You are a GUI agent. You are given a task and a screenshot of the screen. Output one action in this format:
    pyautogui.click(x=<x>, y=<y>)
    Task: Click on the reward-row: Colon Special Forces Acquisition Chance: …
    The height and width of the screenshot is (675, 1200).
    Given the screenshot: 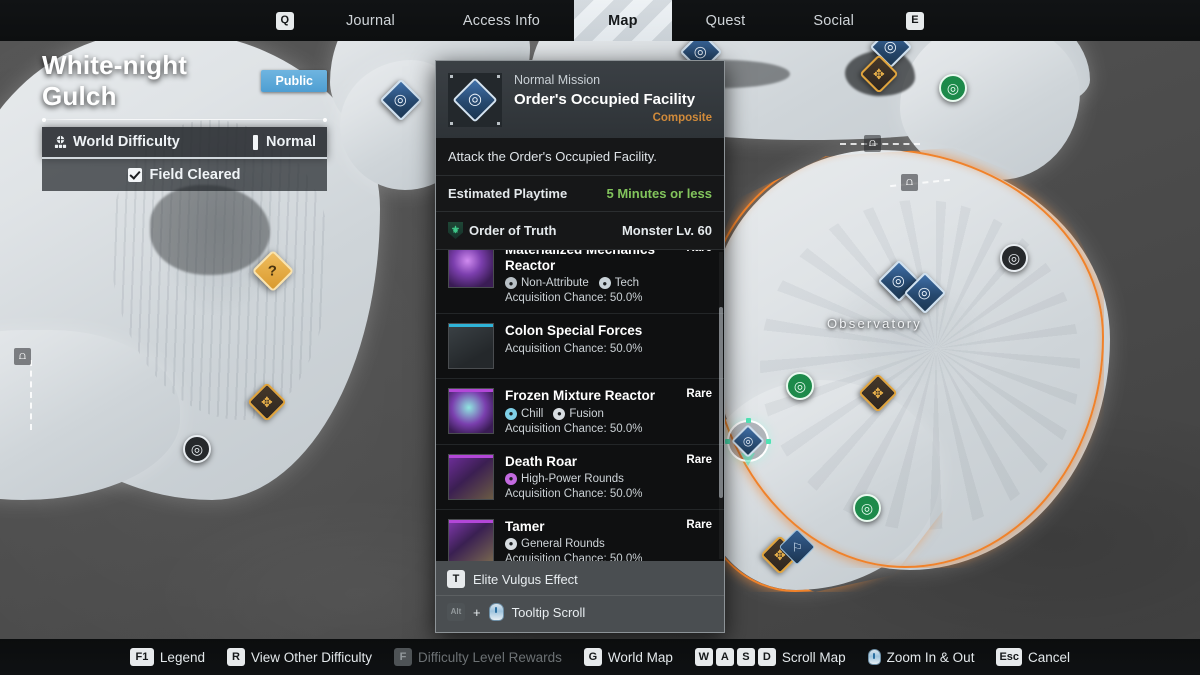 What is the action you would take?
    pyautogui.click(x=580, y=347)
    